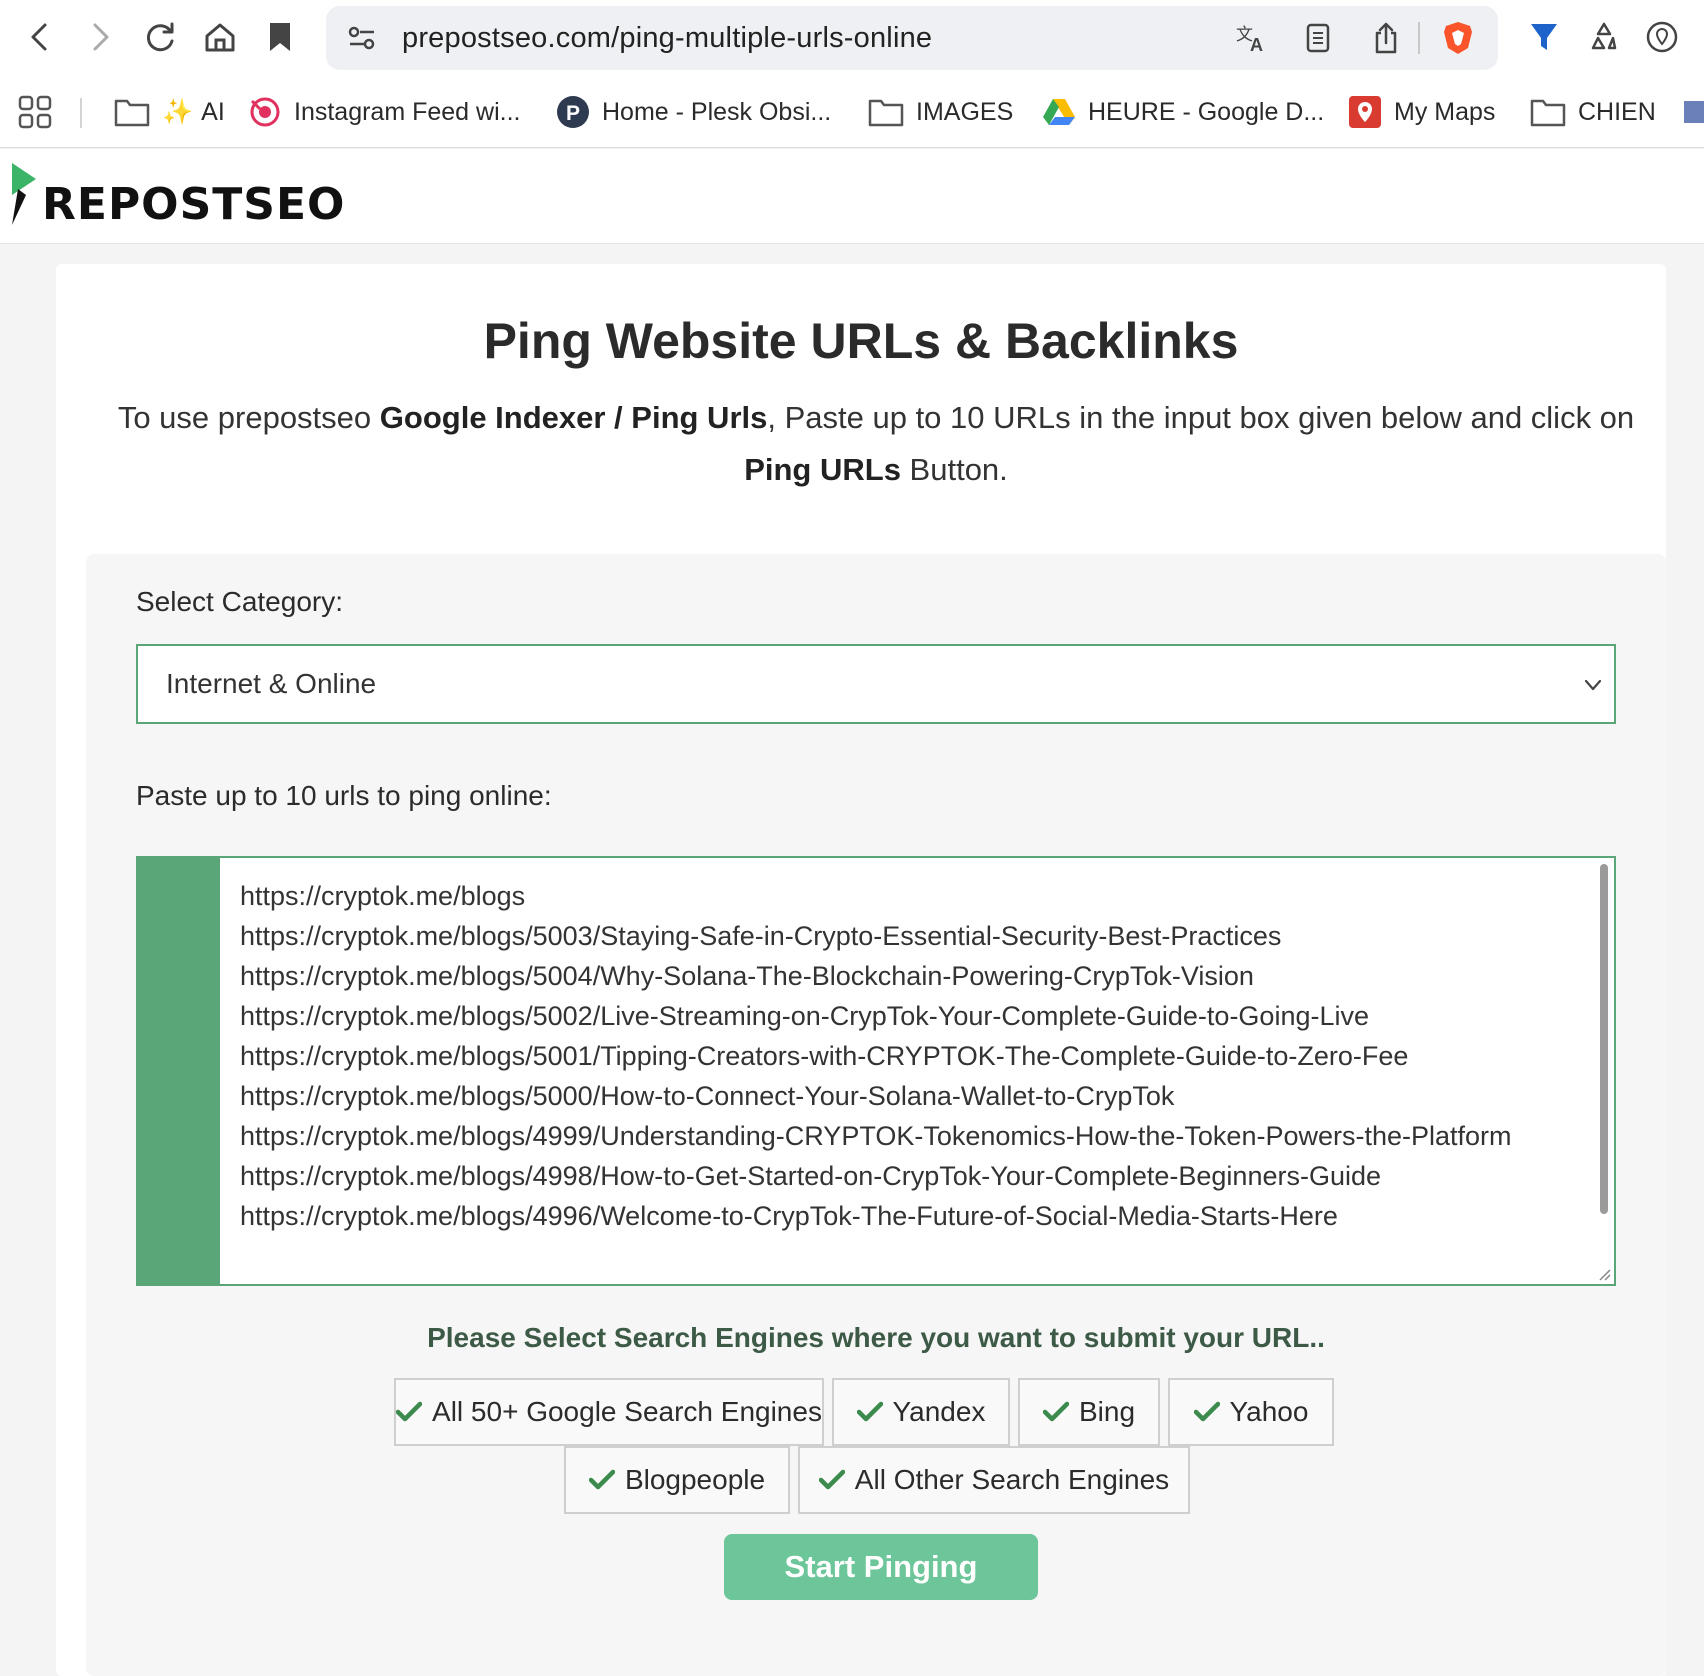 This screenshot has width=1704, height=1676. What do you see at coordinates (160, 37) in the screenshot?
I see `reload-icon` at bounding box center [160, 37].